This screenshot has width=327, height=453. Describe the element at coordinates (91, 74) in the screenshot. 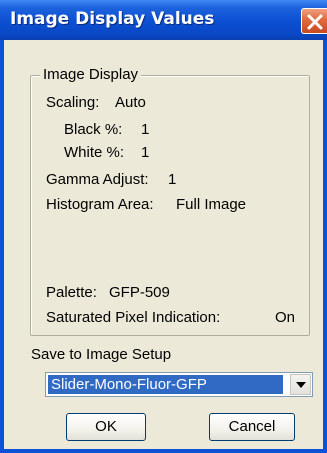

I see `group-title: Image Display` at that location.